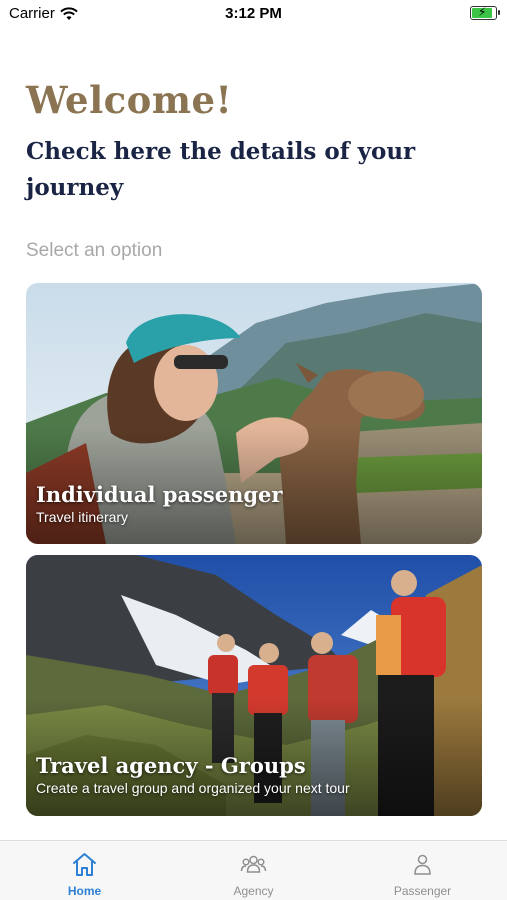  I want to click on tab-passenger: Passenger, so click(422, 870).